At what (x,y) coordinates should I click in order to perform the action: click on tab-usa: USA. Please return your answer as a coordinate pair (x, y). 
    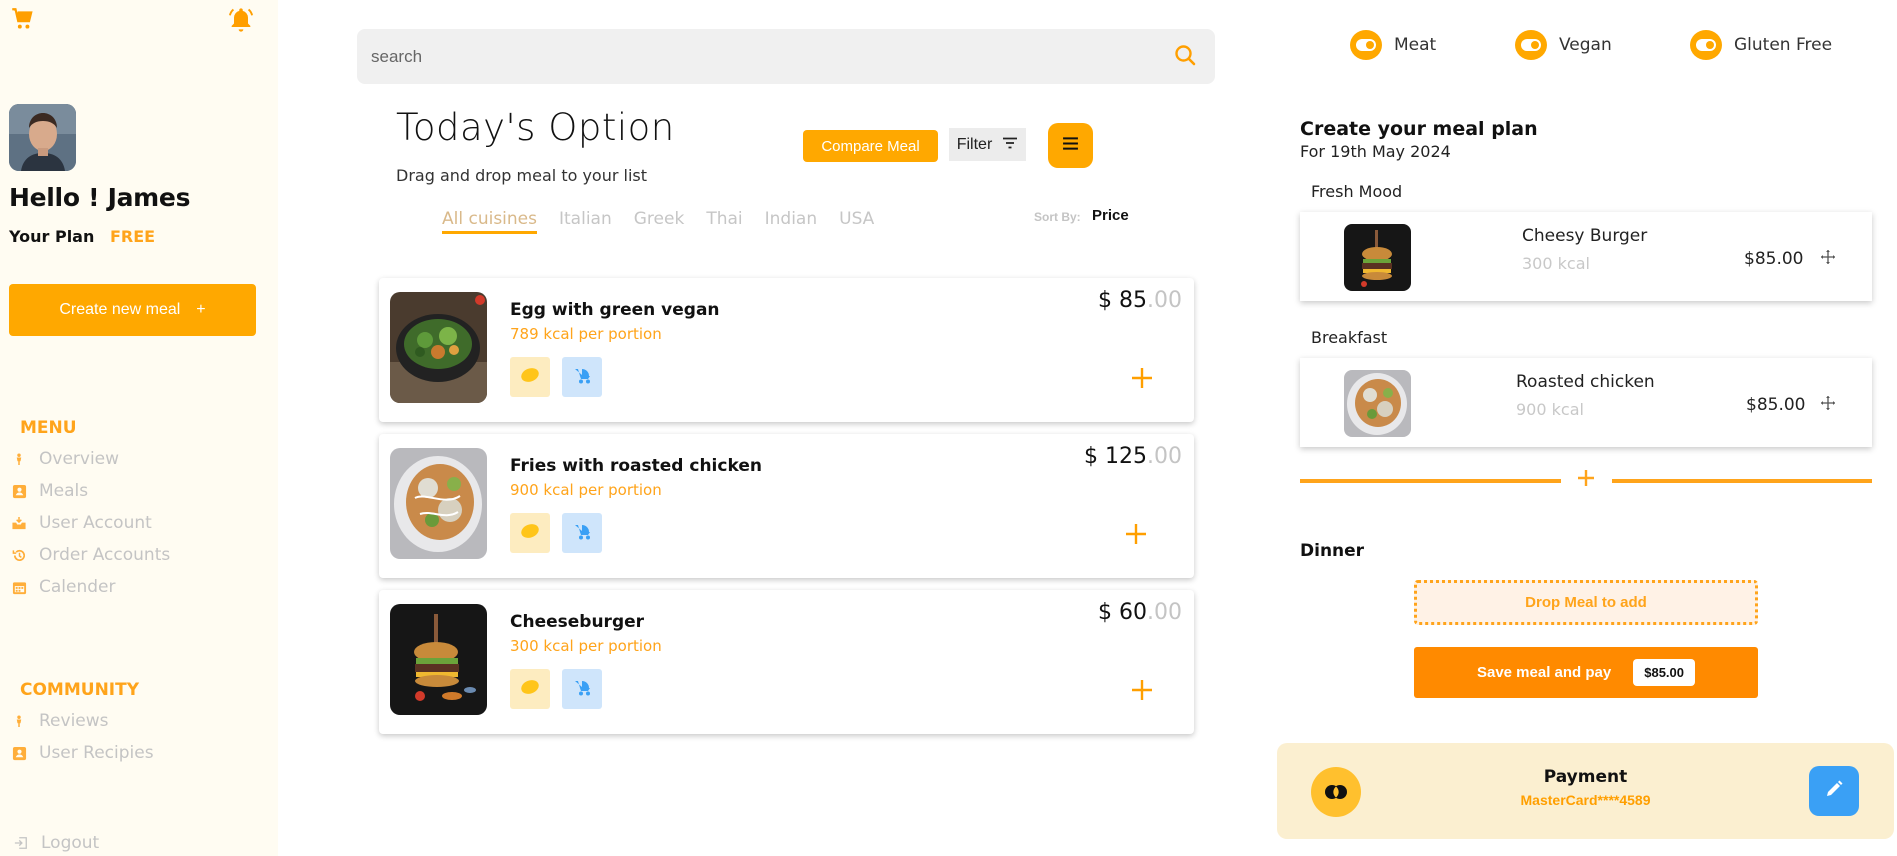
    Looking at the image, I should click on (856, 221).